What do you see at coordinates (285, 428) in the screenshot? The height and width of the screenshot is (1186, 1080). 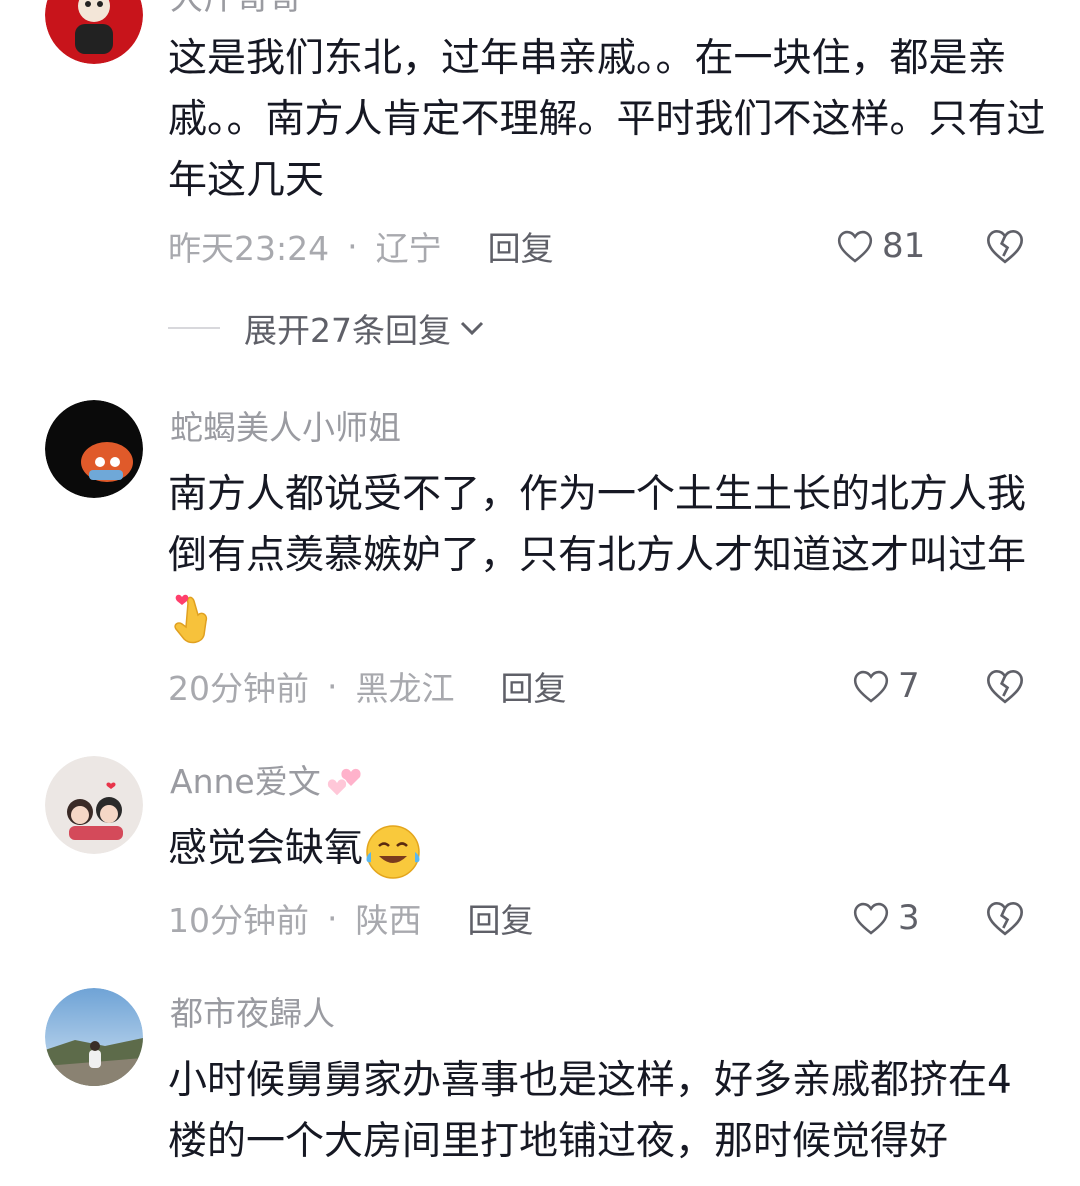 I see `username: 蛇蝎美人小师姐` at bounding box center [285, 428].